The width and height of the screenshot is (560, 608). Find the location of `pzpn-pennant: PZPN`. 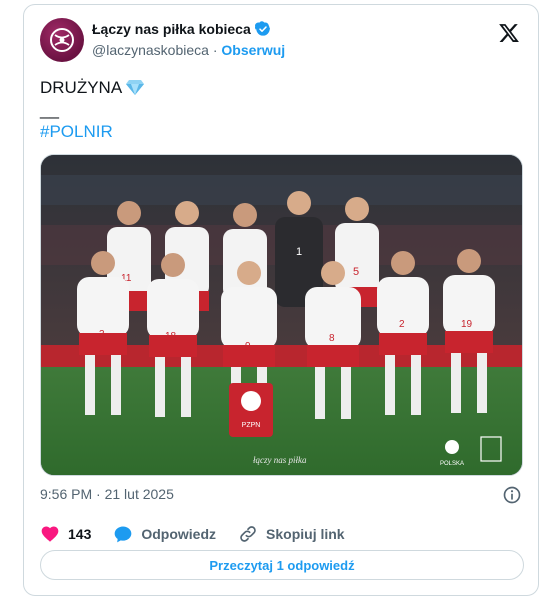

pzpn-pennant: PZPN is located at coordinates (251, 410).